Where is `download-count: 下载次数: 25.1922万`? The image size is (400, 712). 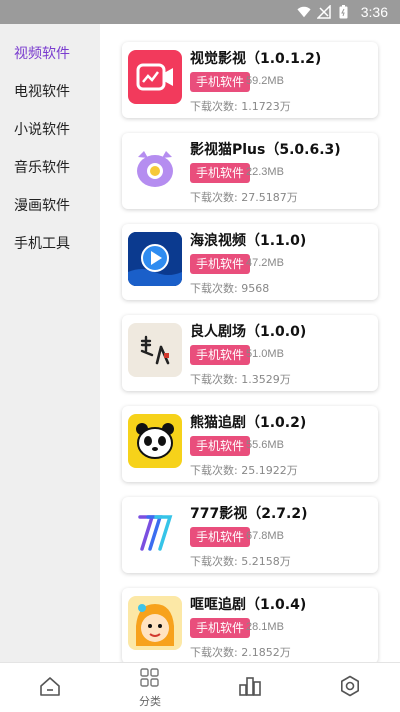 download-count: 下载次数: 25.1922万 is located at coordinates (244, 470).